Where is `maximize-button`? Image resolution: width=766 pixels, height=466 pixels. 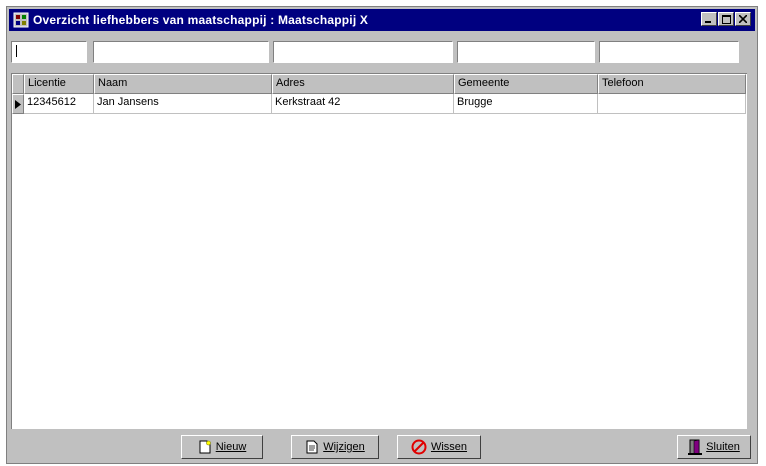
maximize-button is located at coordinates (726, 19).